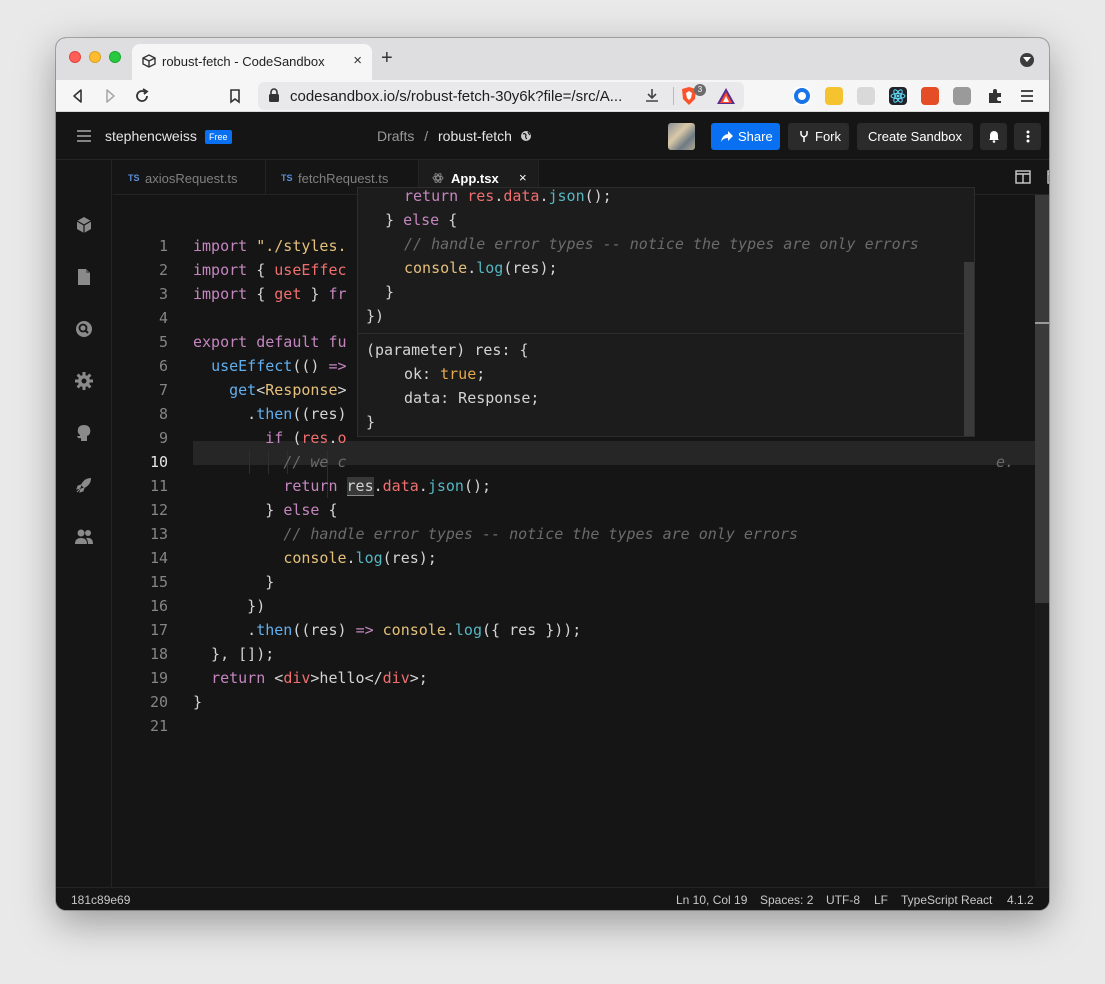 This screenshot has height=984, width=1105. I want to click on hamburger-menu-icon, so click(84, 136).